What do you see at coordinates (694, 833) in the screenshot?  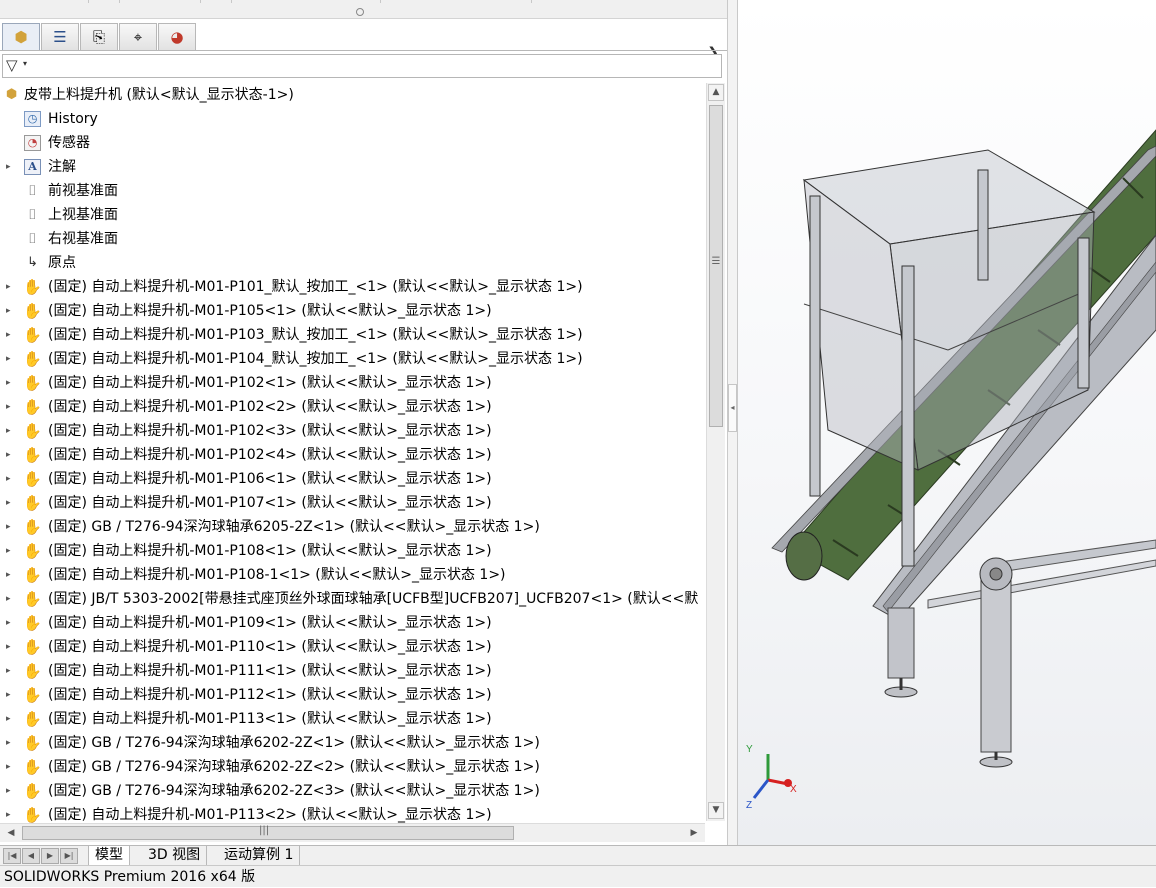 I see `scroll-right-button: ▶` at bounding box center [694, 833].